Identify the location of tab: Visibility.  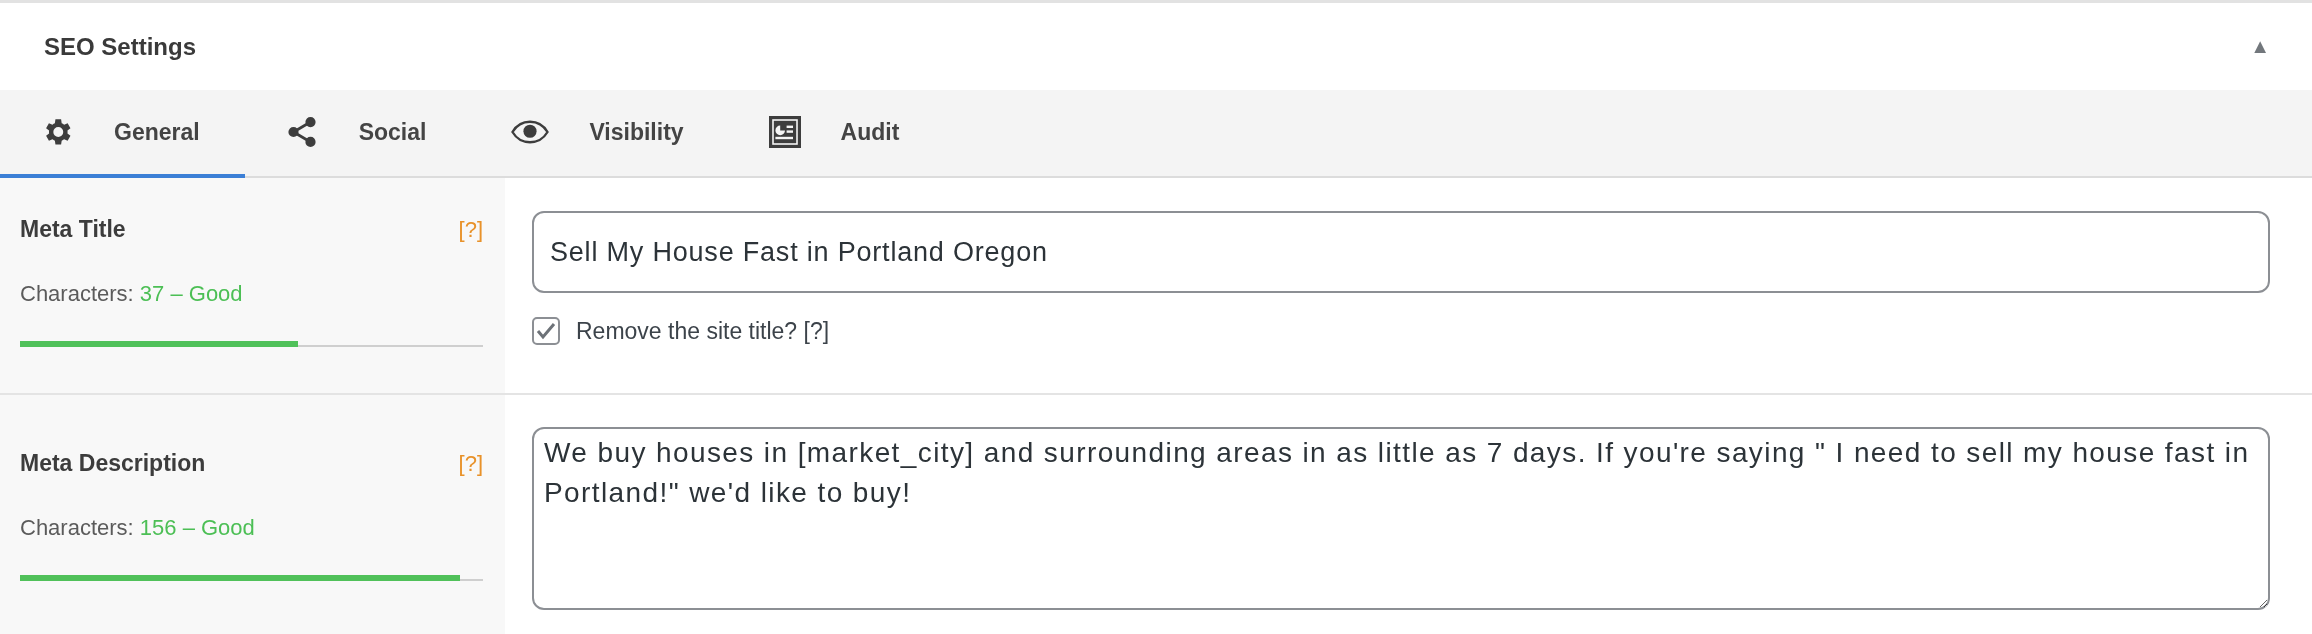
(600, 134).